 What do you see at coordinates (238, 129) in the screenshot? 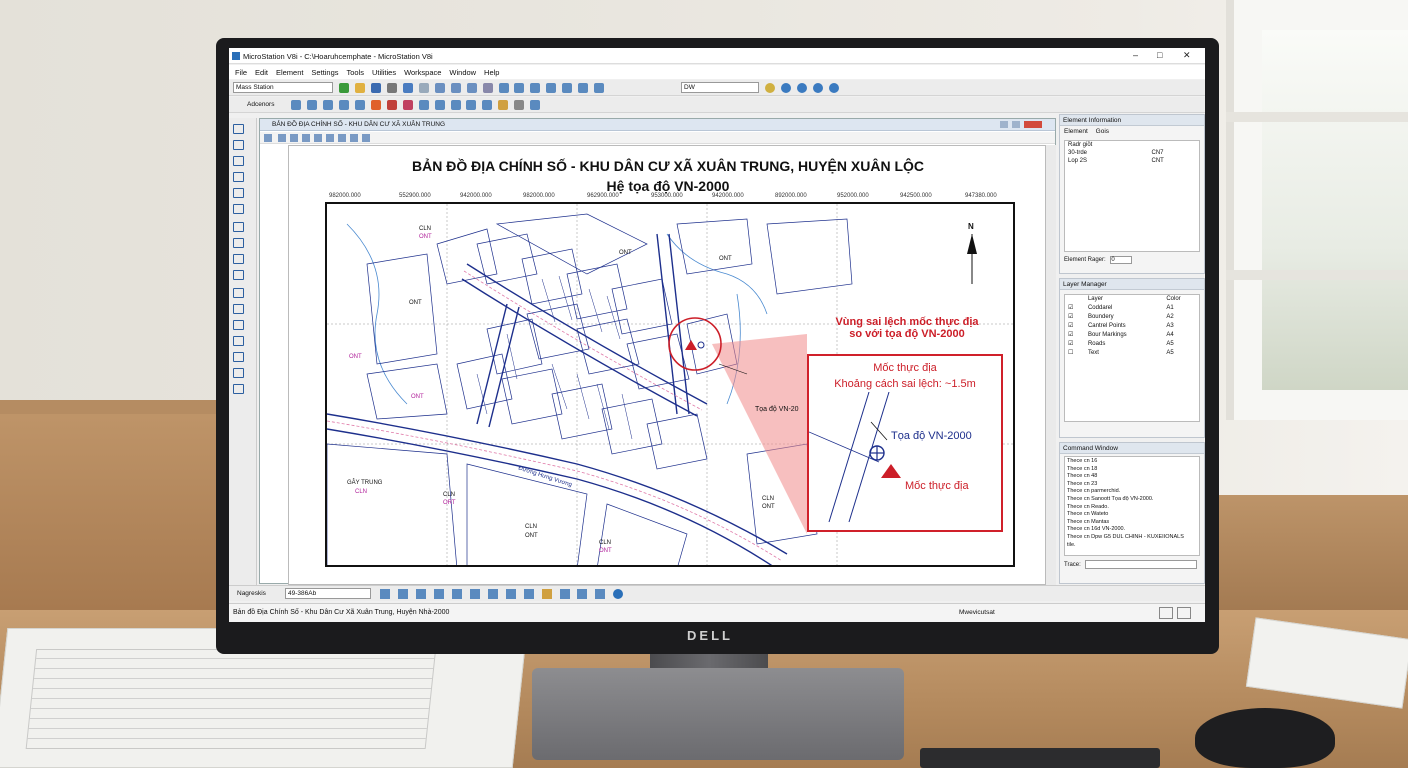
I see `select-icon` at bounding box center [238, 129].